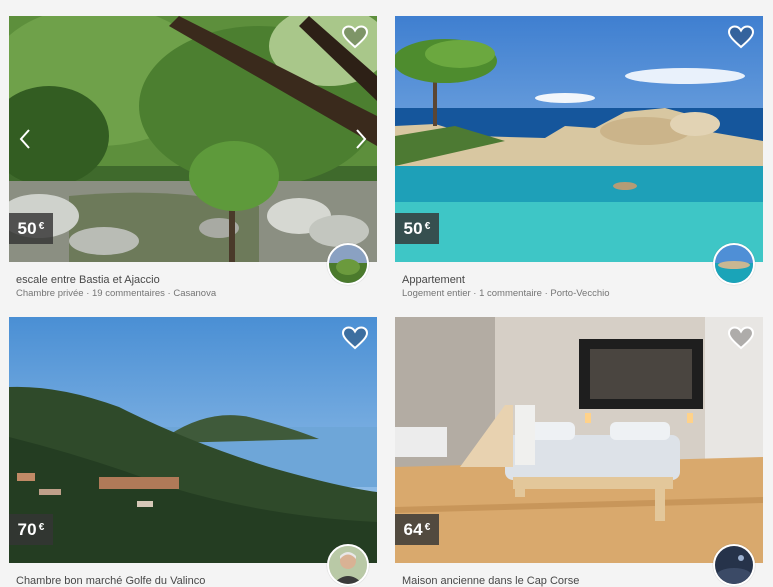 Image resolution: width=773 pixels, height=587 pixels. I want to click on chevron-right-icon, so click(361, 139).